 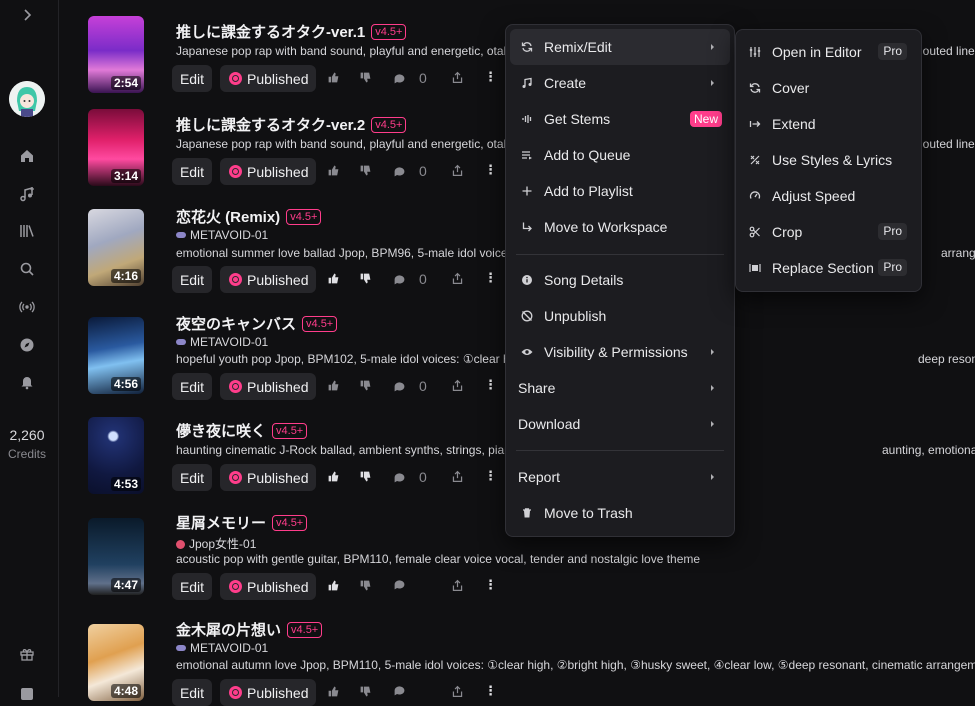 What do you see at coordinates (620, 280) in the screenshot?
I see `menu-item-song-details: Song Details` at bounding box center [620, 280].